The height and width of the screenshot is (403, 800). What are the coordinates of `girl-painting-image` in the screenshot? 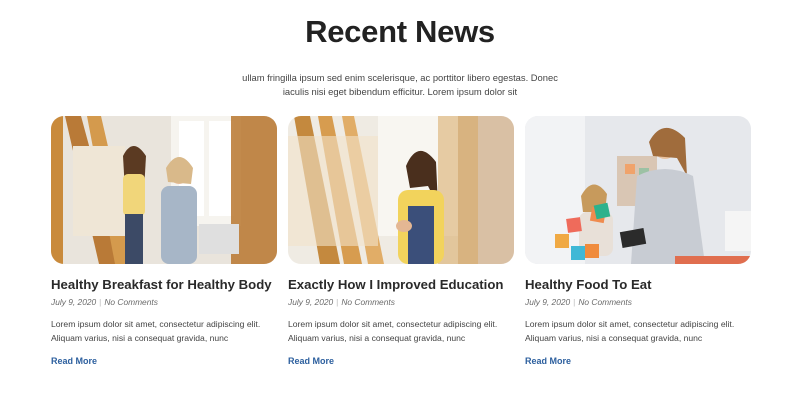 It's located at (401, 190).